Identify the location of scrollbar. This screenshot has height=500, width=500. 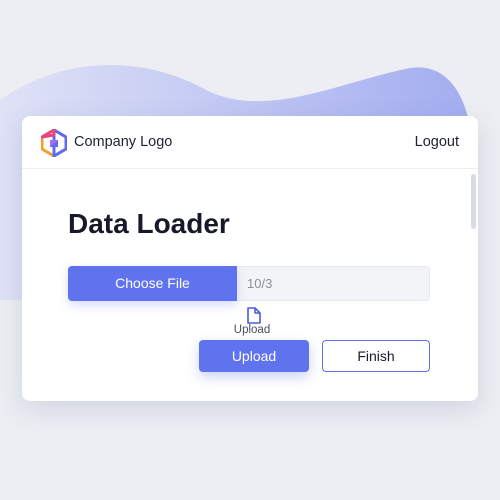
(474, 285).